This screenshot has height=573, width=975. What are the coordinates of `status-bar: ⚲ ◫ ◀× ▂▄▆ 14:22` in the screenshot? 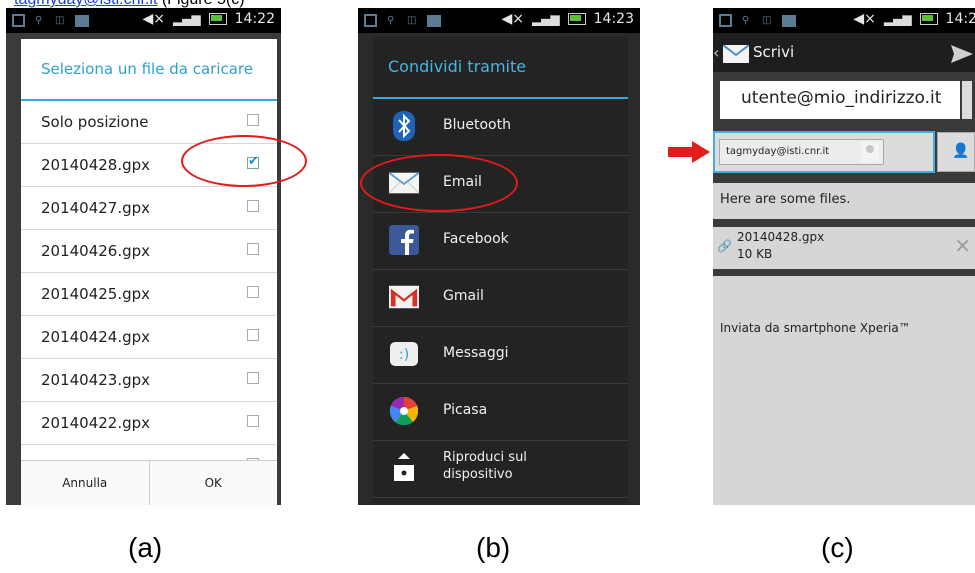 It's located at (143, 20).